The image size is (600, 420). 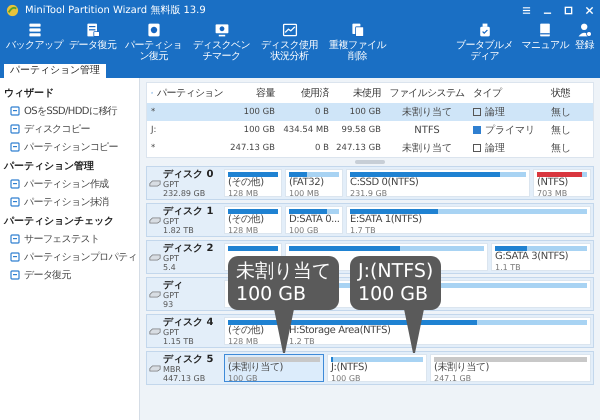 What do you see at coordinates (49, 166) in the screenshot?
I see `section-heading: パーティション管理` at bounding box center [49, 166].